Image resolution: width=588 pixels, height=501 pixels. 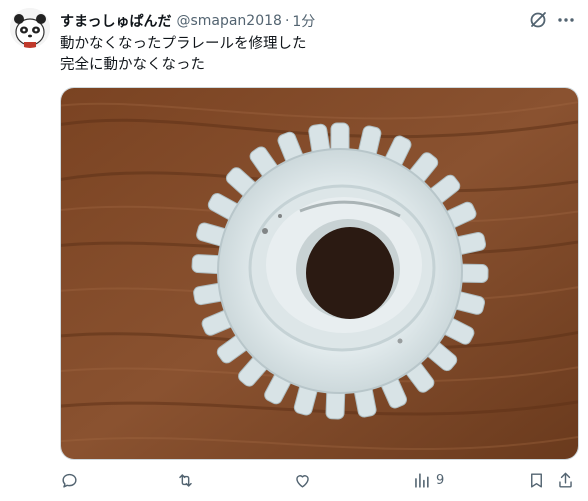 I want to click on avatar, so click(x=30, y=28).